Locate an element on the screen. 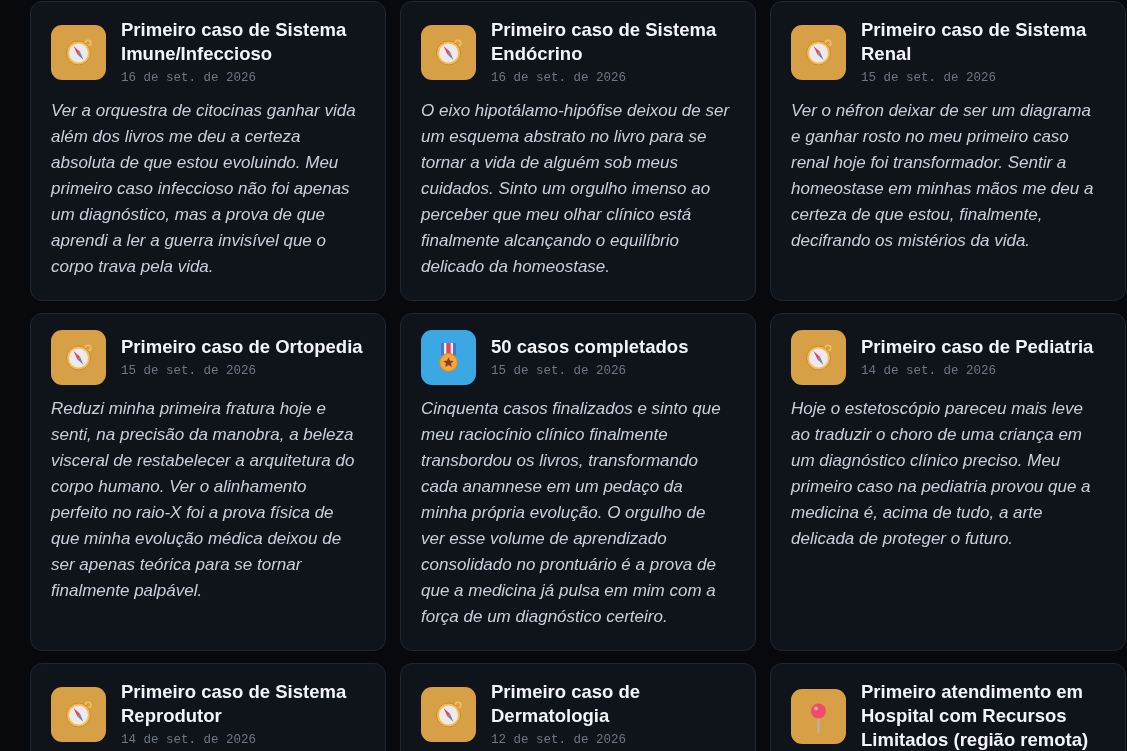  entry-title: Primeiro caso de Sistema Renal is located at coordinates (974, 42).